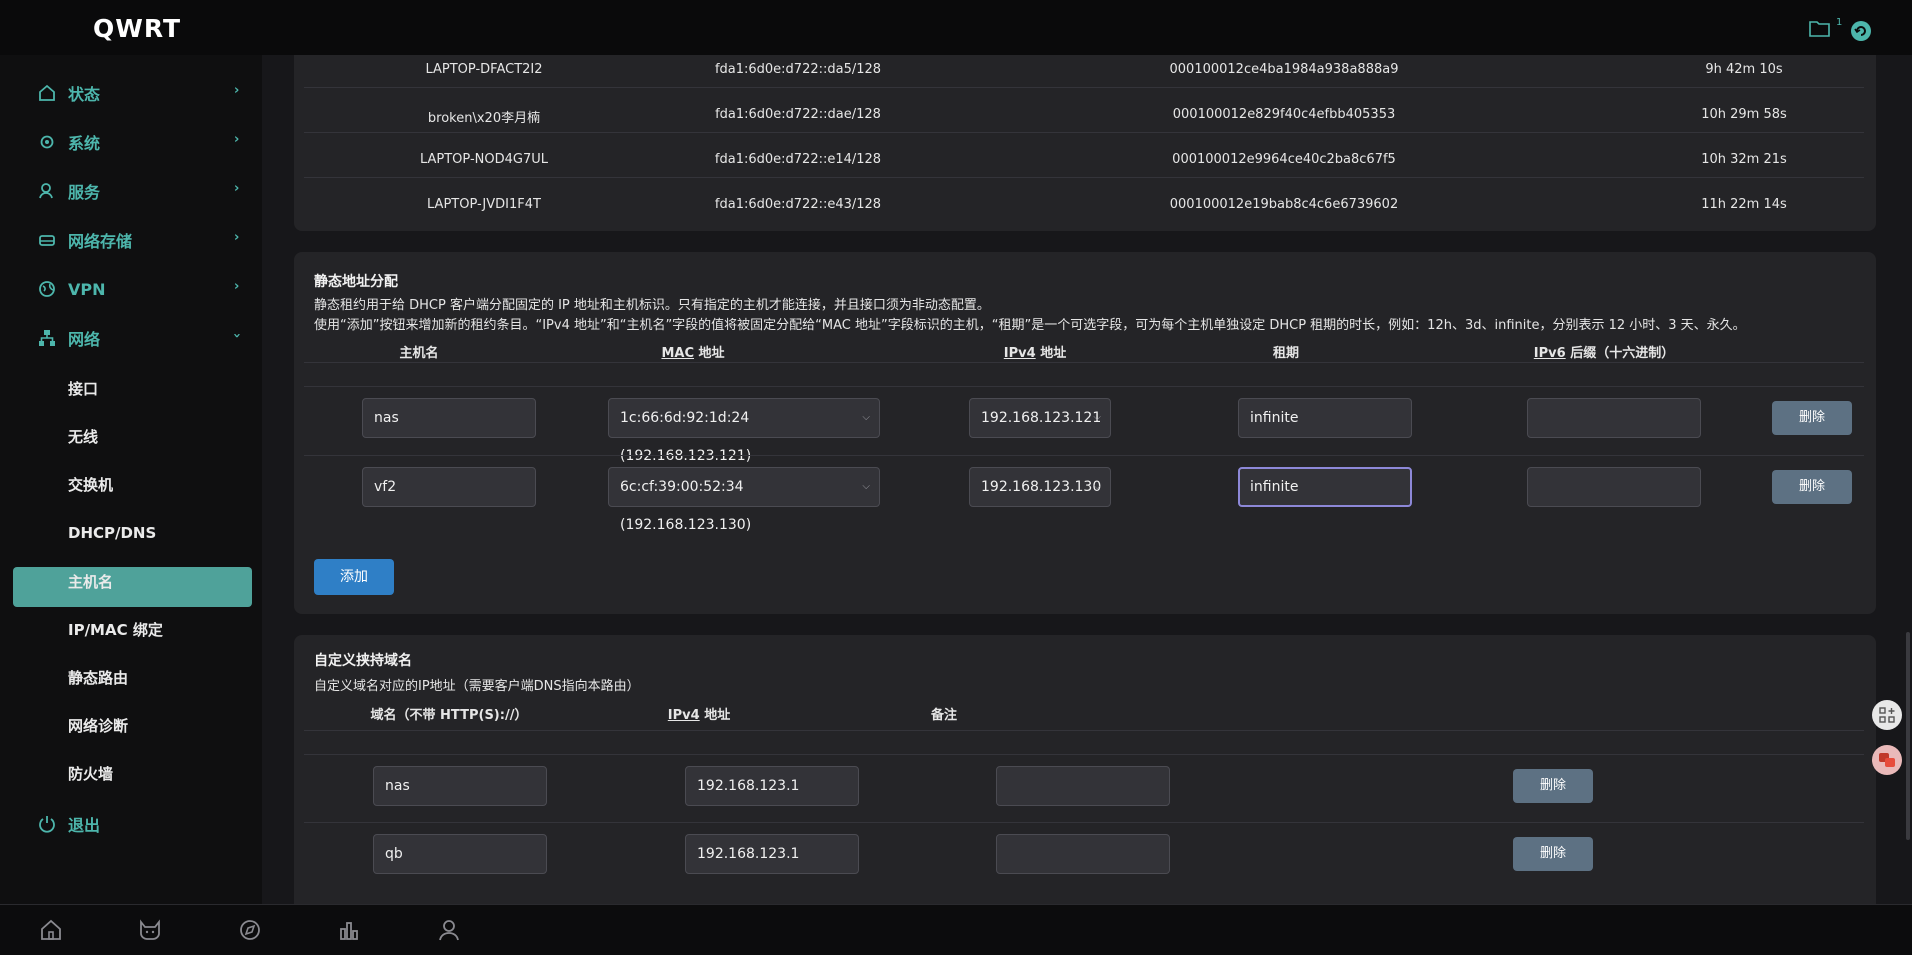  I want to click on sidebar-item-vpn: VPN ›, so click(143, 289).